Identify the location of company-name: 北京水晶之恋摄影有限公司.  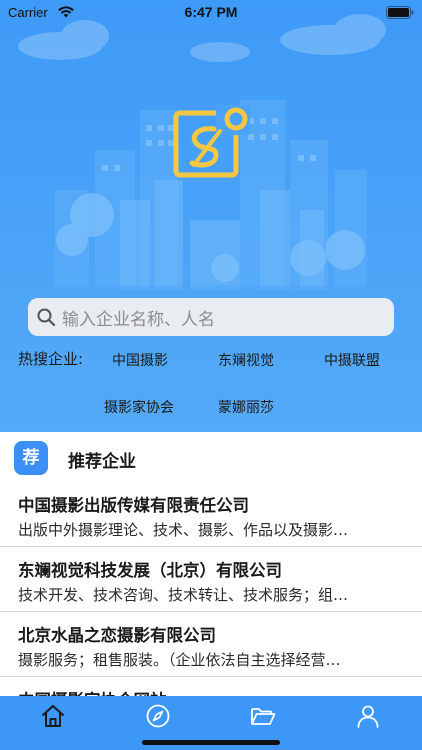
(117, 635).